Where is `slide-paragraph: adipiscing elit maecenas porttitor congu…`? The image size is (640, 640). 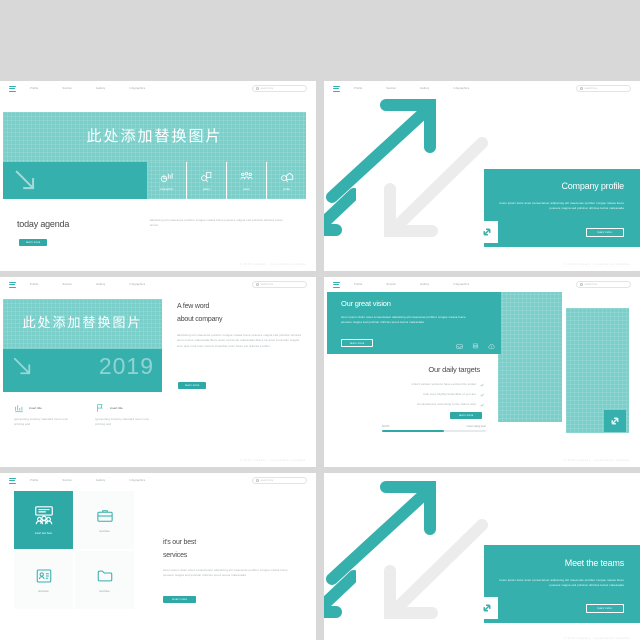
slide-paragraph: adipiscing elit maecenas porttitor congu… is located at coordinates (239, 340).